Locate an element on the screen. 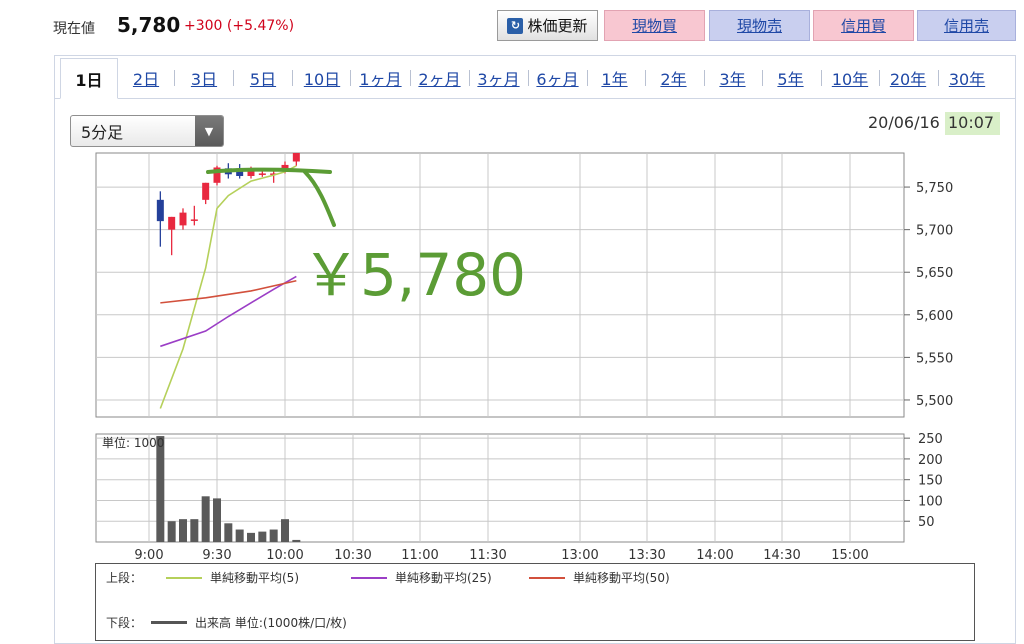  candle is located at coordinates (217, 175).